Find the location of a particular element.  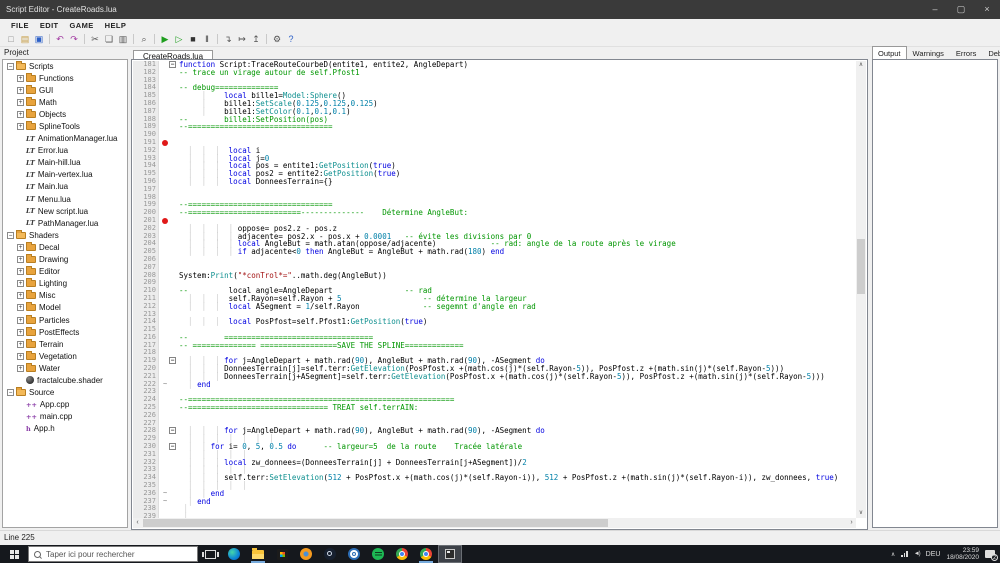

scroll-up-arrow-icon: ∧ is located at coordinates (861, 65).